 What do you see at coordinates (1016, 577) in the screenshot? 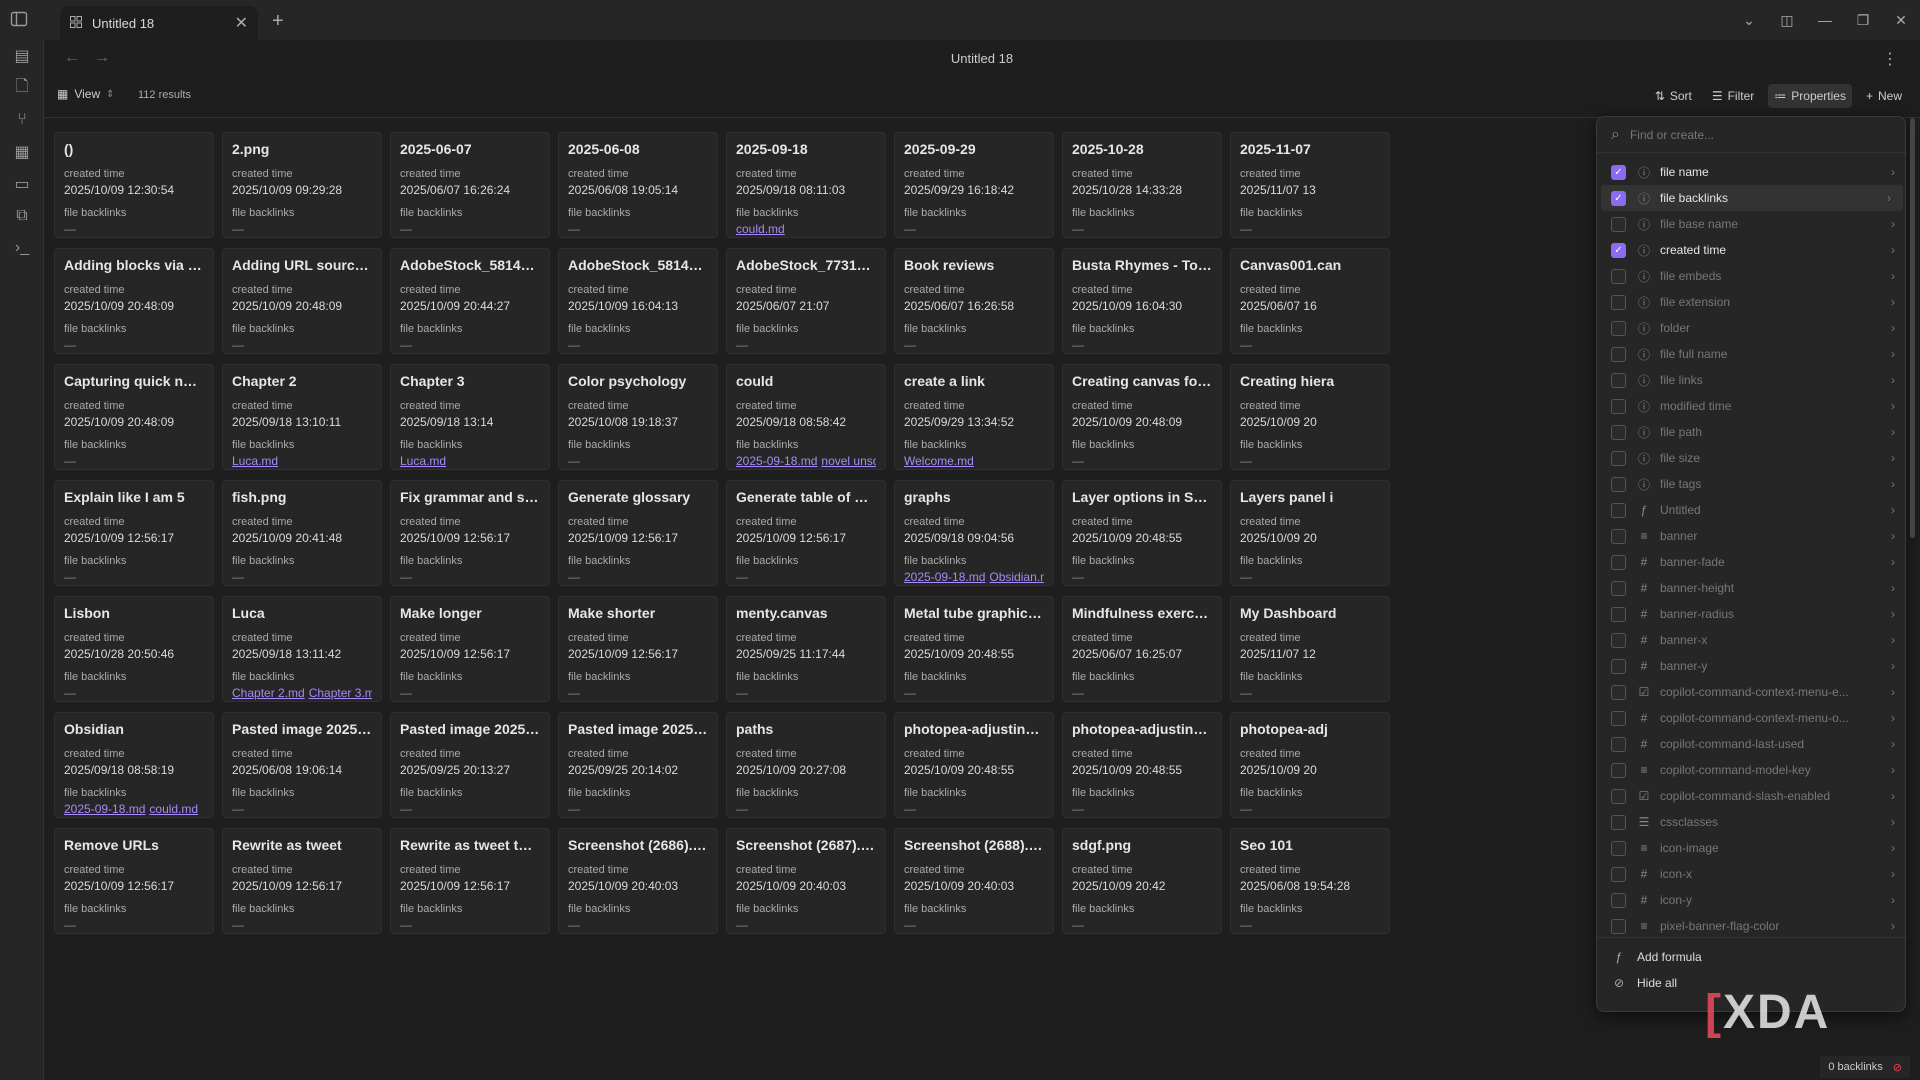
I see `backlink: Obsidian.md` at bounding box center [1016, 577].